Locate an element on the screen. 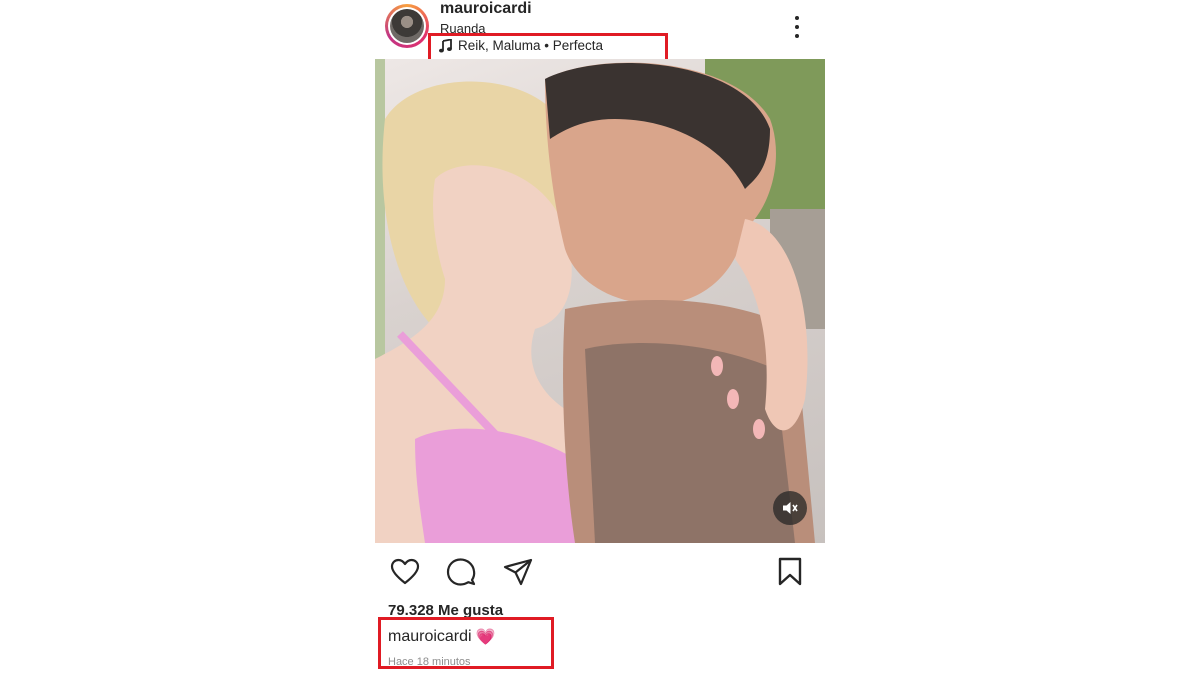  heart-icon is located at coordinates (405, 572).